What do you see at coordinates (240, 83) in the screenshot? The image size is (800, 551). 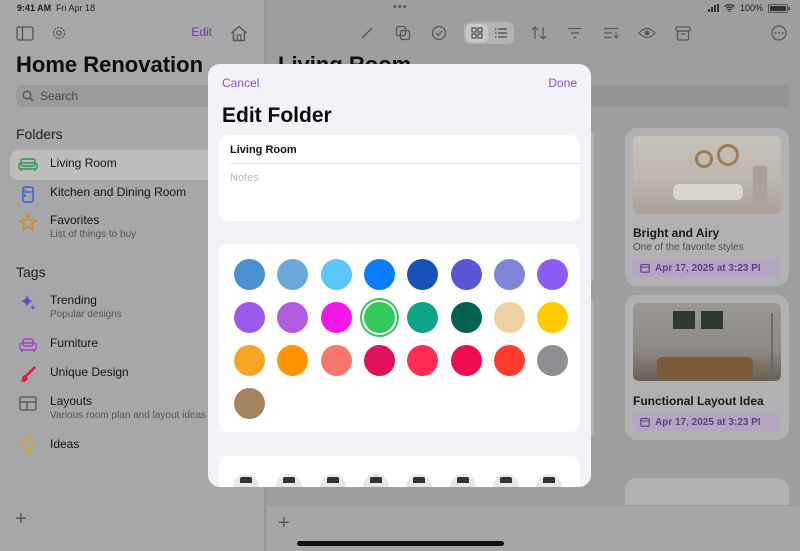 I see `cancel-button: Cancel` at bounding box center [240, 83].